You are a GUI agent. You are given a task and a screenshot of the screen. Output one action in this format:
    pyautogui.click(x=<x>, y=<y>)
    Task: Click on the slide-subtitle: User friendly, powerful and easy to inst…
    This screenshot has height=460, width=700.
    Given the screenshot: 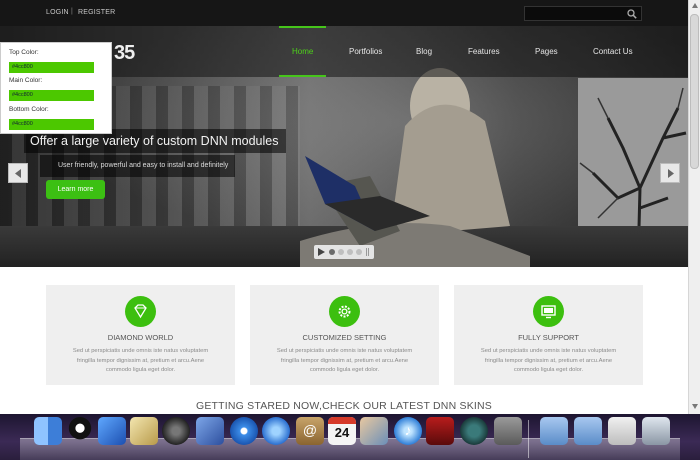 What is the action you would take?
    pyautogui.click(x=137, y=166)
    